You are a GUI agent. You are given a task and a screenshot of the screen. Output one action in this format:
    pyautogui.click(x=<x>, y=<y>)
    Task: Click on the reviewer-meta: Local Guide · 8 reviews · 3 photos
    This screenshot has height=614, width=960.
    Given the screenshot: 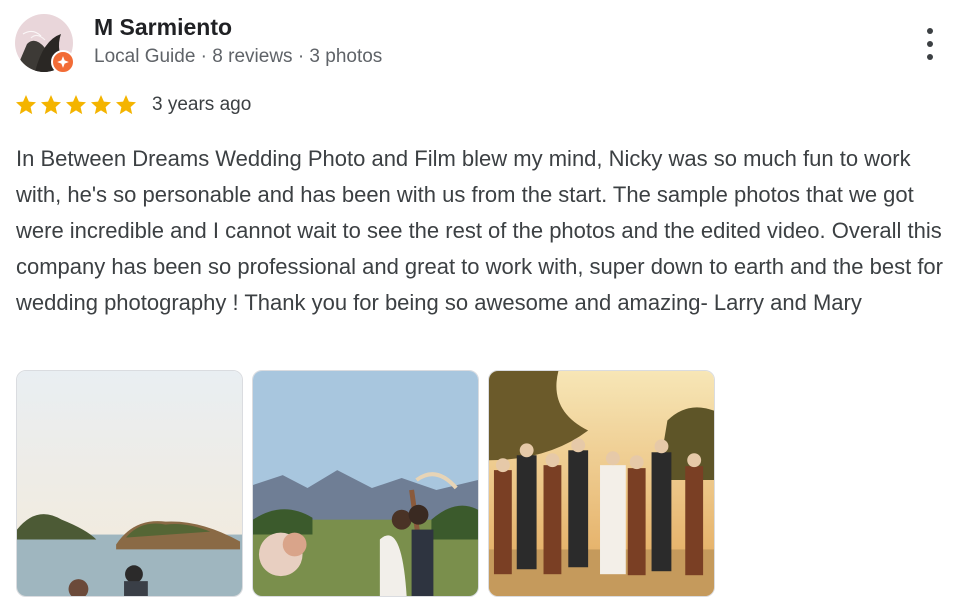 What is the action you would take?
    pyautogui.click(x=238, y=56)
    